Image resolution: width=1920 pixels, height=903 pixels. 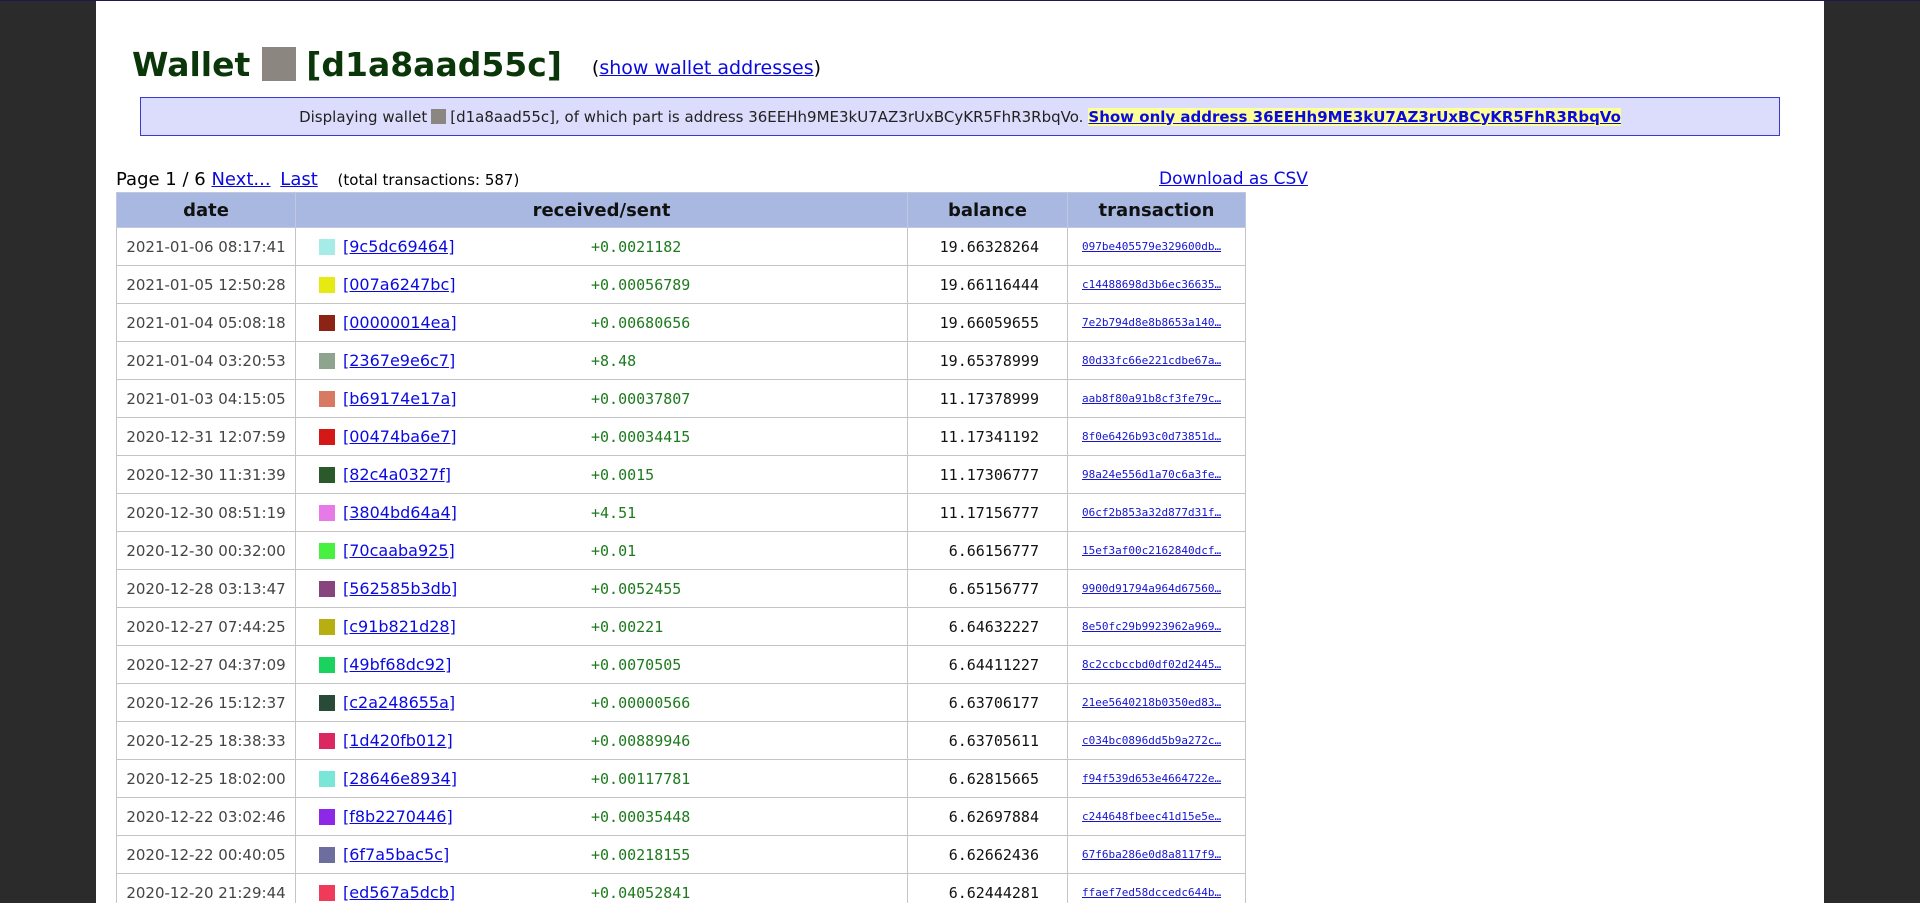 I want to click on row-amount: +0.00056789, so click(x=641, y=284).